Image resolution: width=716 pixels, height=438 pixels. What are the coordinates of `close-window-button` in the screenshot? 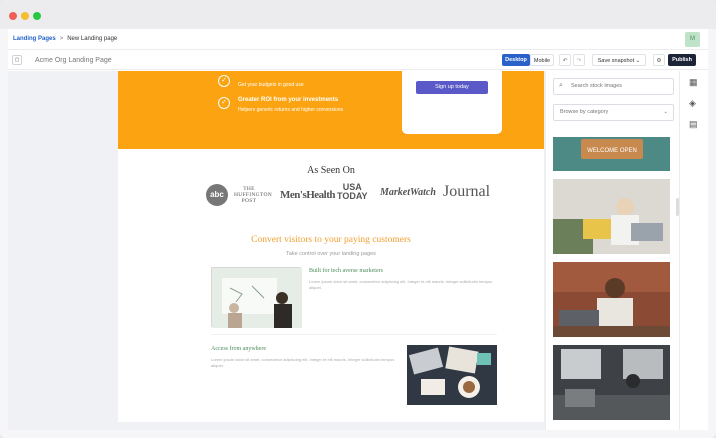 It's located at (13, 16).